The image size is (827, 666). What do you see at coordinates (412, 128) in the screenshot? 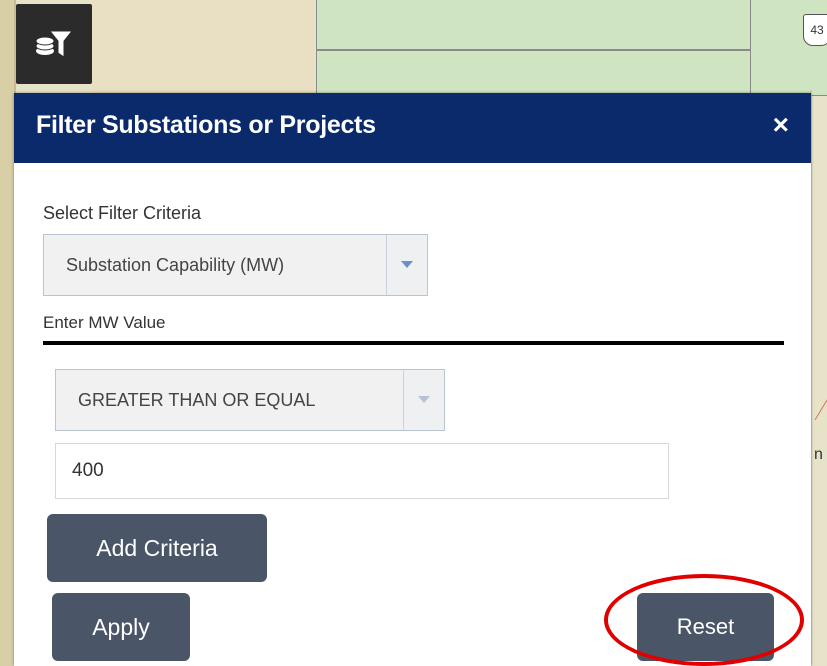
I see `panel-header: Filter Substations or Projects ×` at bounding box center [412, 128].